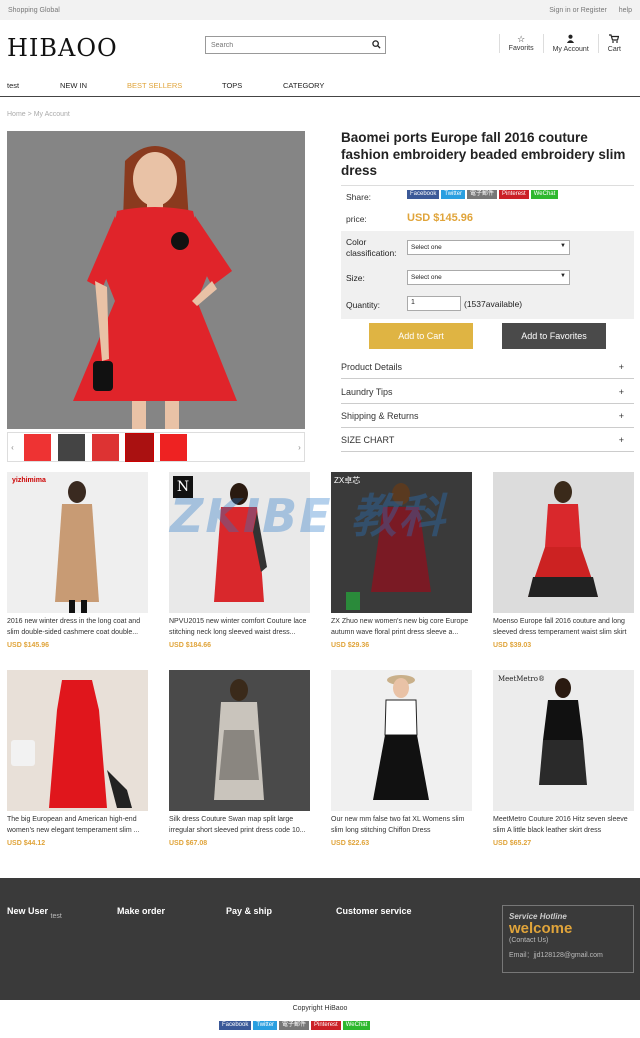 The height and width of the screenshot is (1038, 640). What do you see at coordinates (16, 114) in the screenshot?
I see `breadcrumb-home: Home` at bounding box center [16, 114].